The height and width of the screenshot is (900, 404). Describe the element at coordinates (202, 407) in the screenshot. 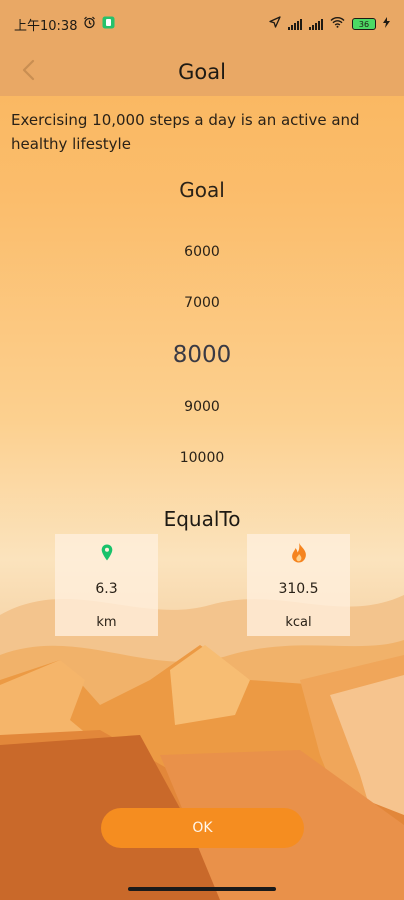

I see `goal-option-9000: 9000` at that location.